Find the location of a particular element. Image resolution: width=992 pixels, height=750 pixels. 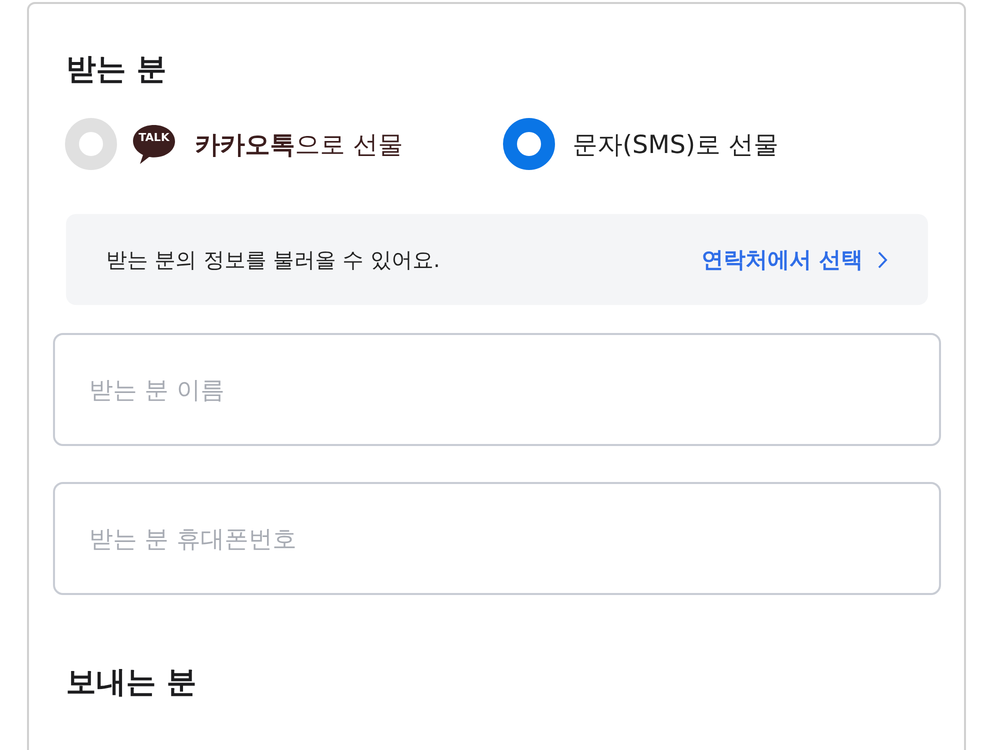

chat-bubble-icon: TALK is located at coordinates (154, 144).